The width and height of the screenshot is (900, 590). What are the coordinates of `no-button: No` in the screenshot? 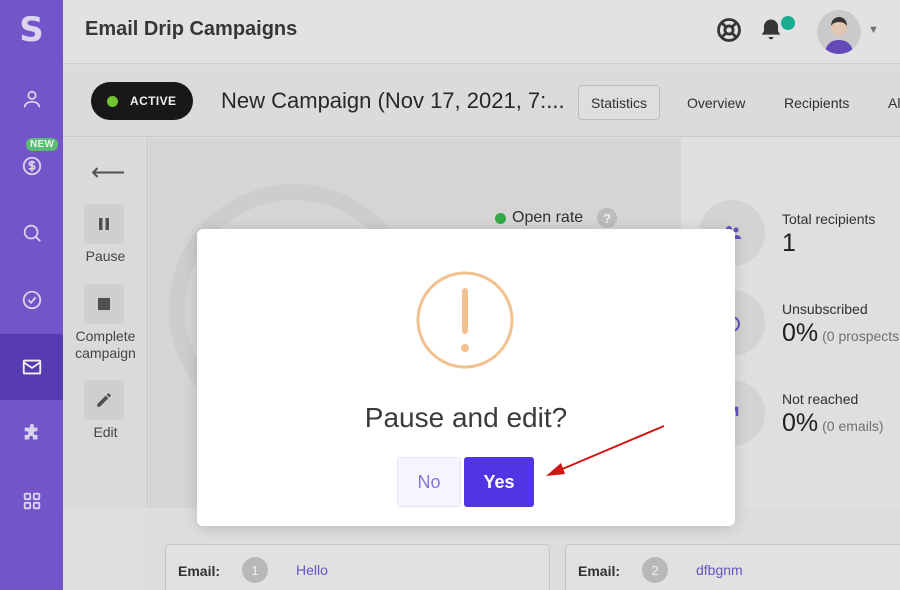 It's located at (429, 482).